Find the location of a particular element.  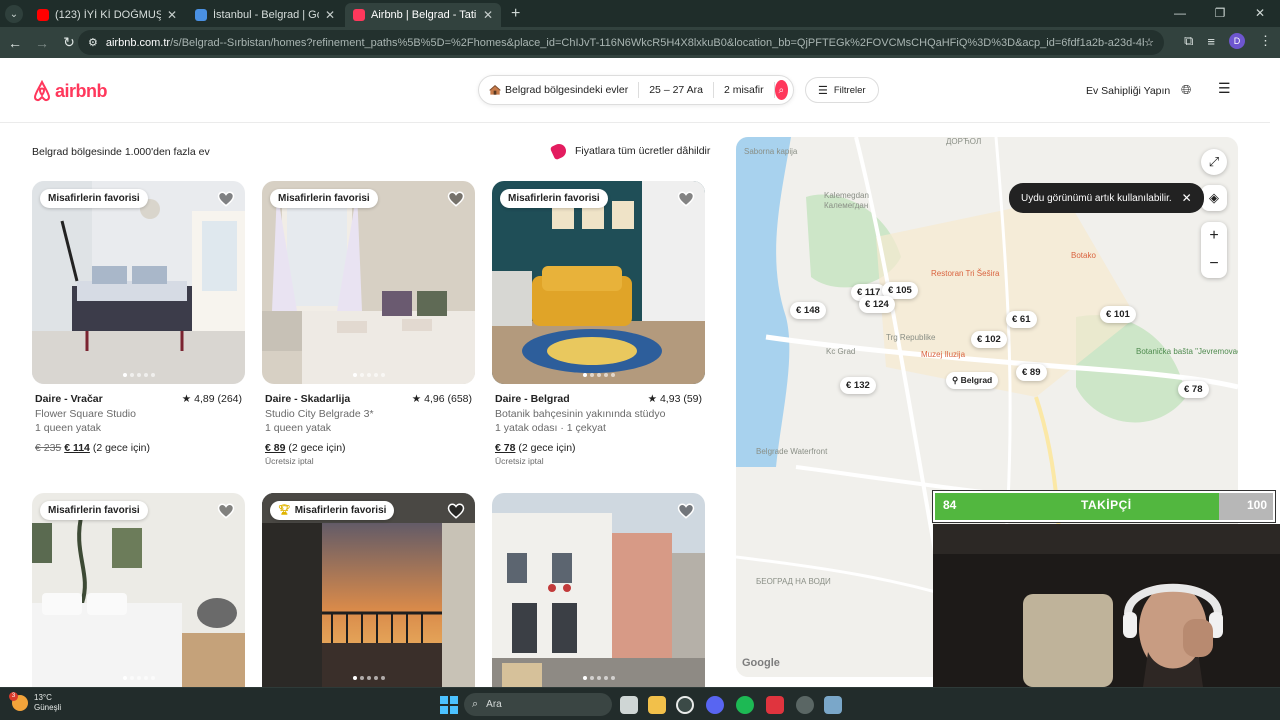

bedroom-photo is located at coordinates (138, 282).